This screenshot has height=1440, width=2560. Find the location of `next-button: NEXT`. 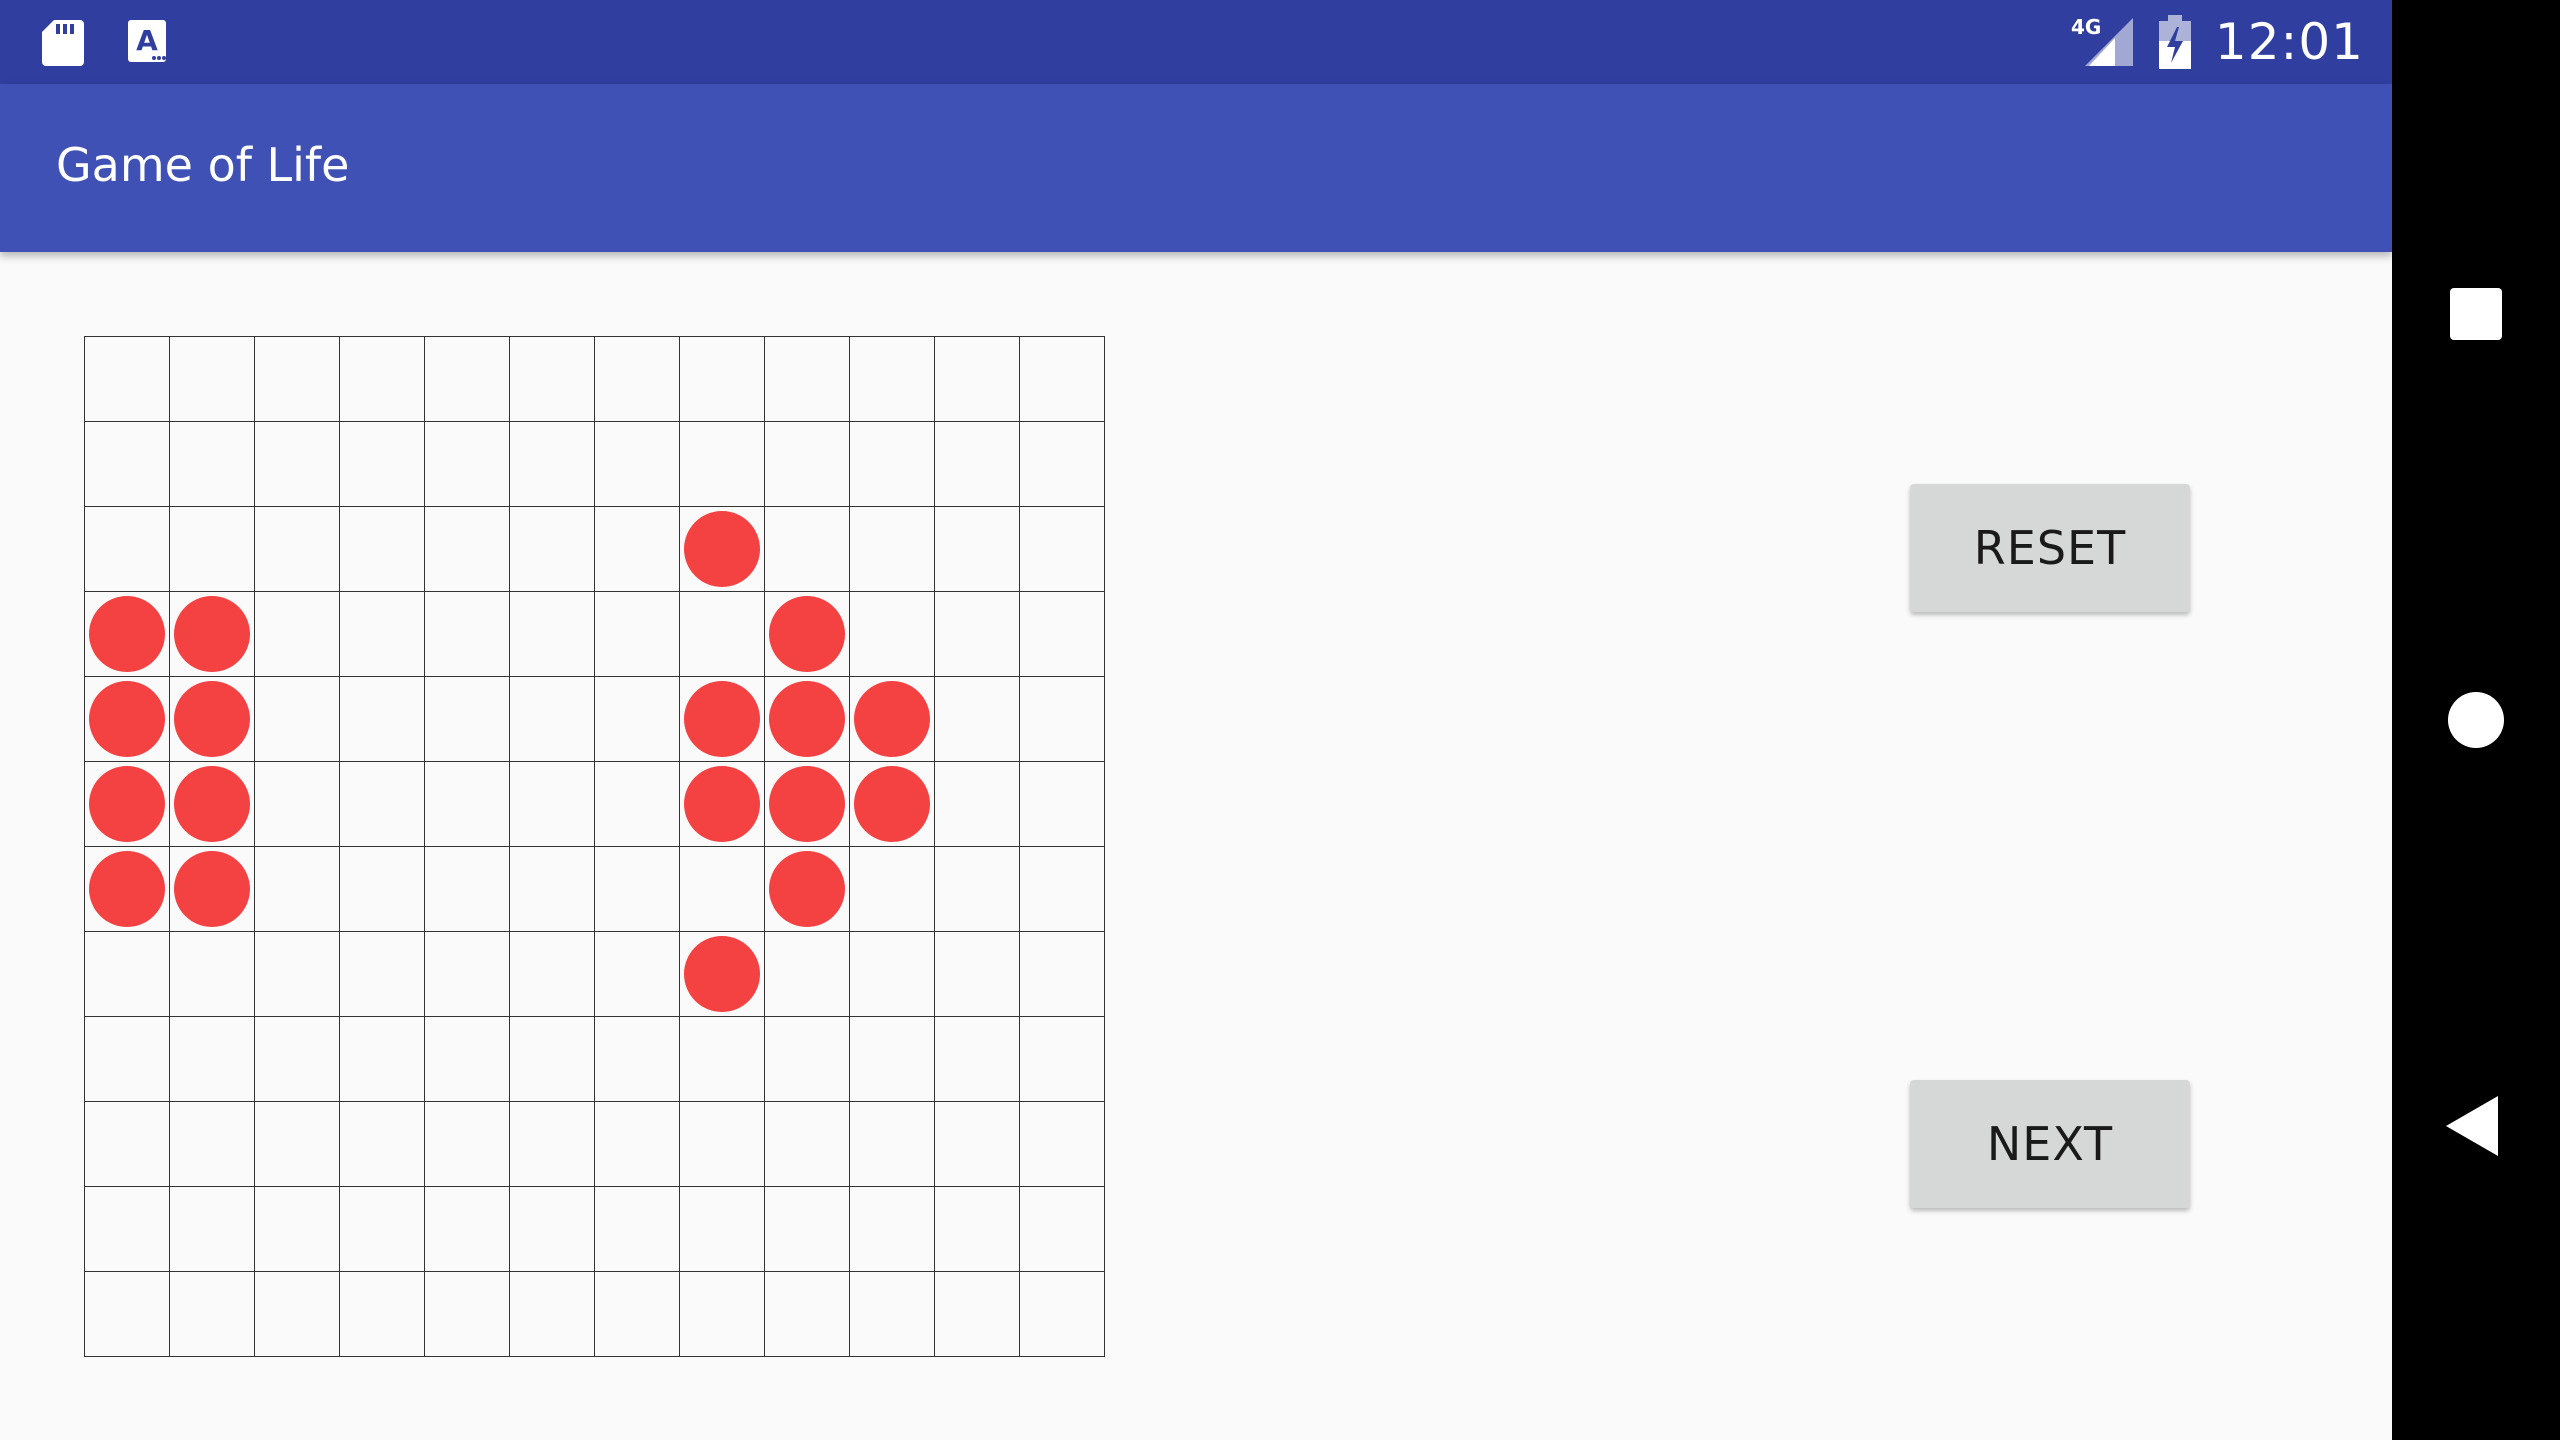

next-button: NEXT is located at coordinates (2050, 1144).